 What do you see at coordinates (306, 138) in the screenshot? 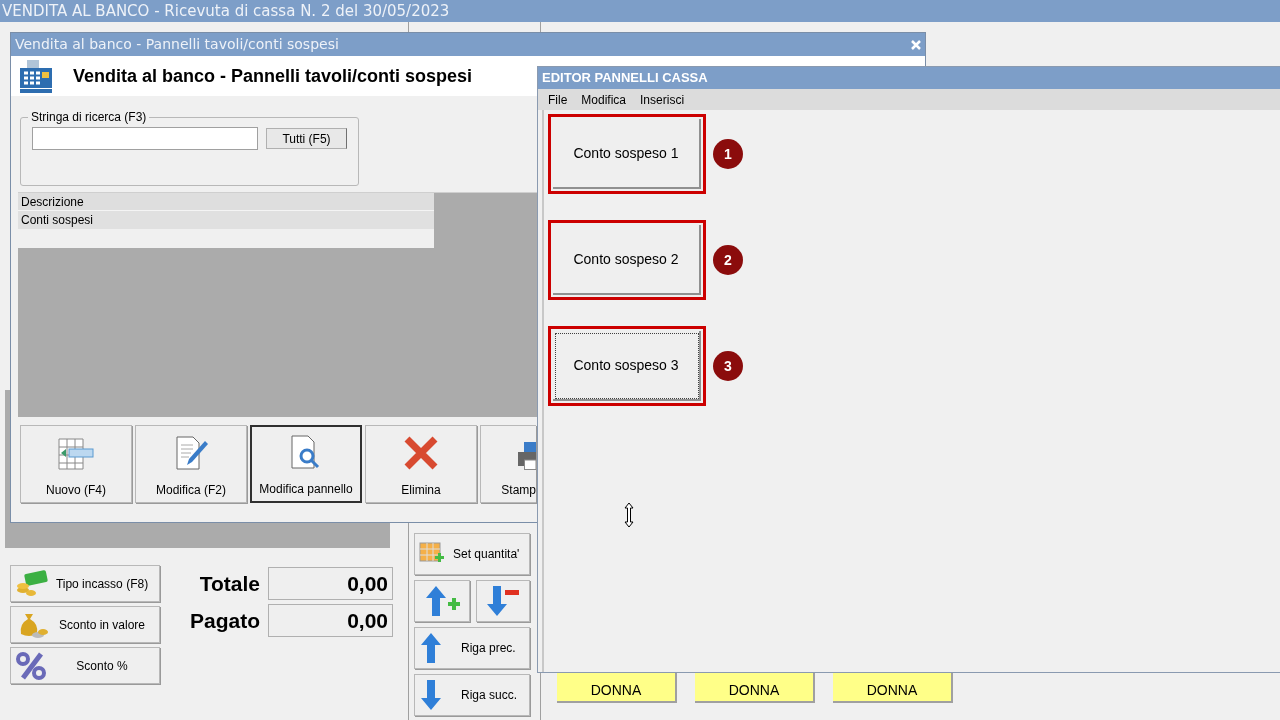
I see `show-all-button: Tutti (F5)` at bounding box center [306, 138].